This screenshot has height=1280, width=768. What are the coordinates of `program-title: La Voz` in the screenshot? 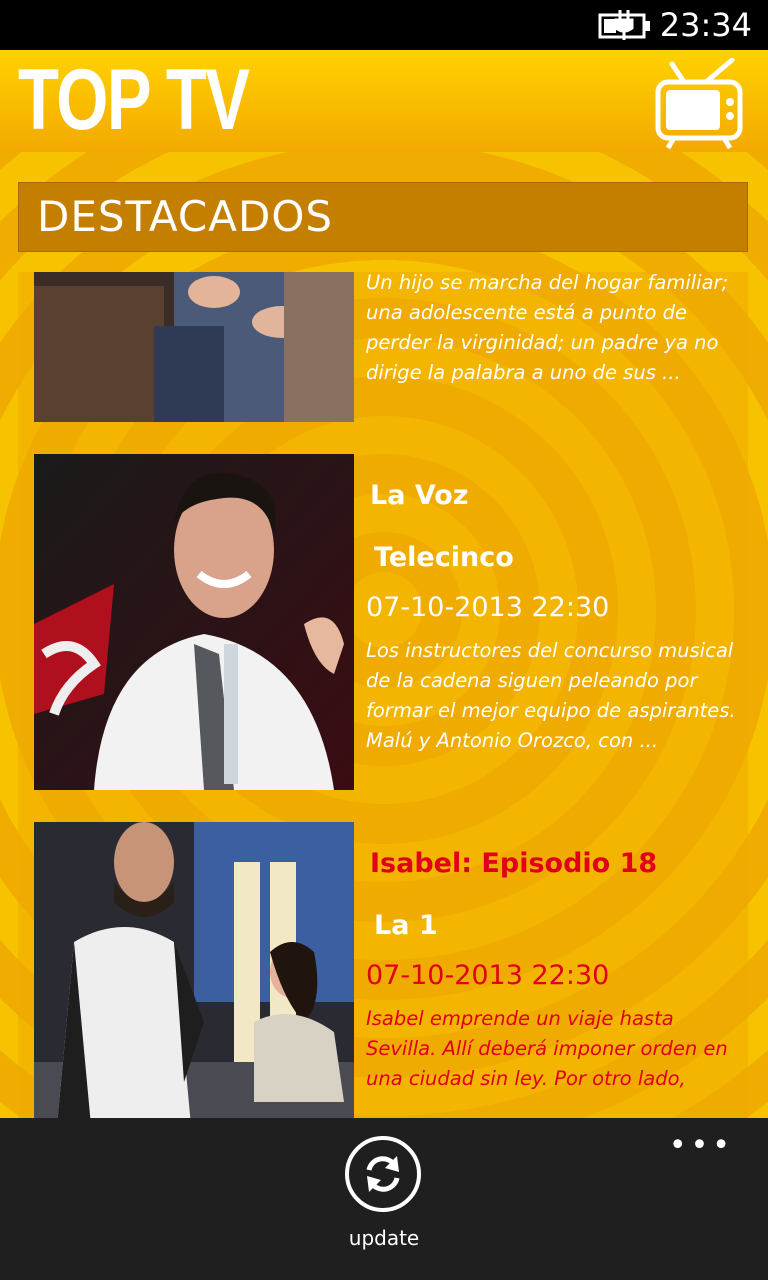 It's located at (419, 495).